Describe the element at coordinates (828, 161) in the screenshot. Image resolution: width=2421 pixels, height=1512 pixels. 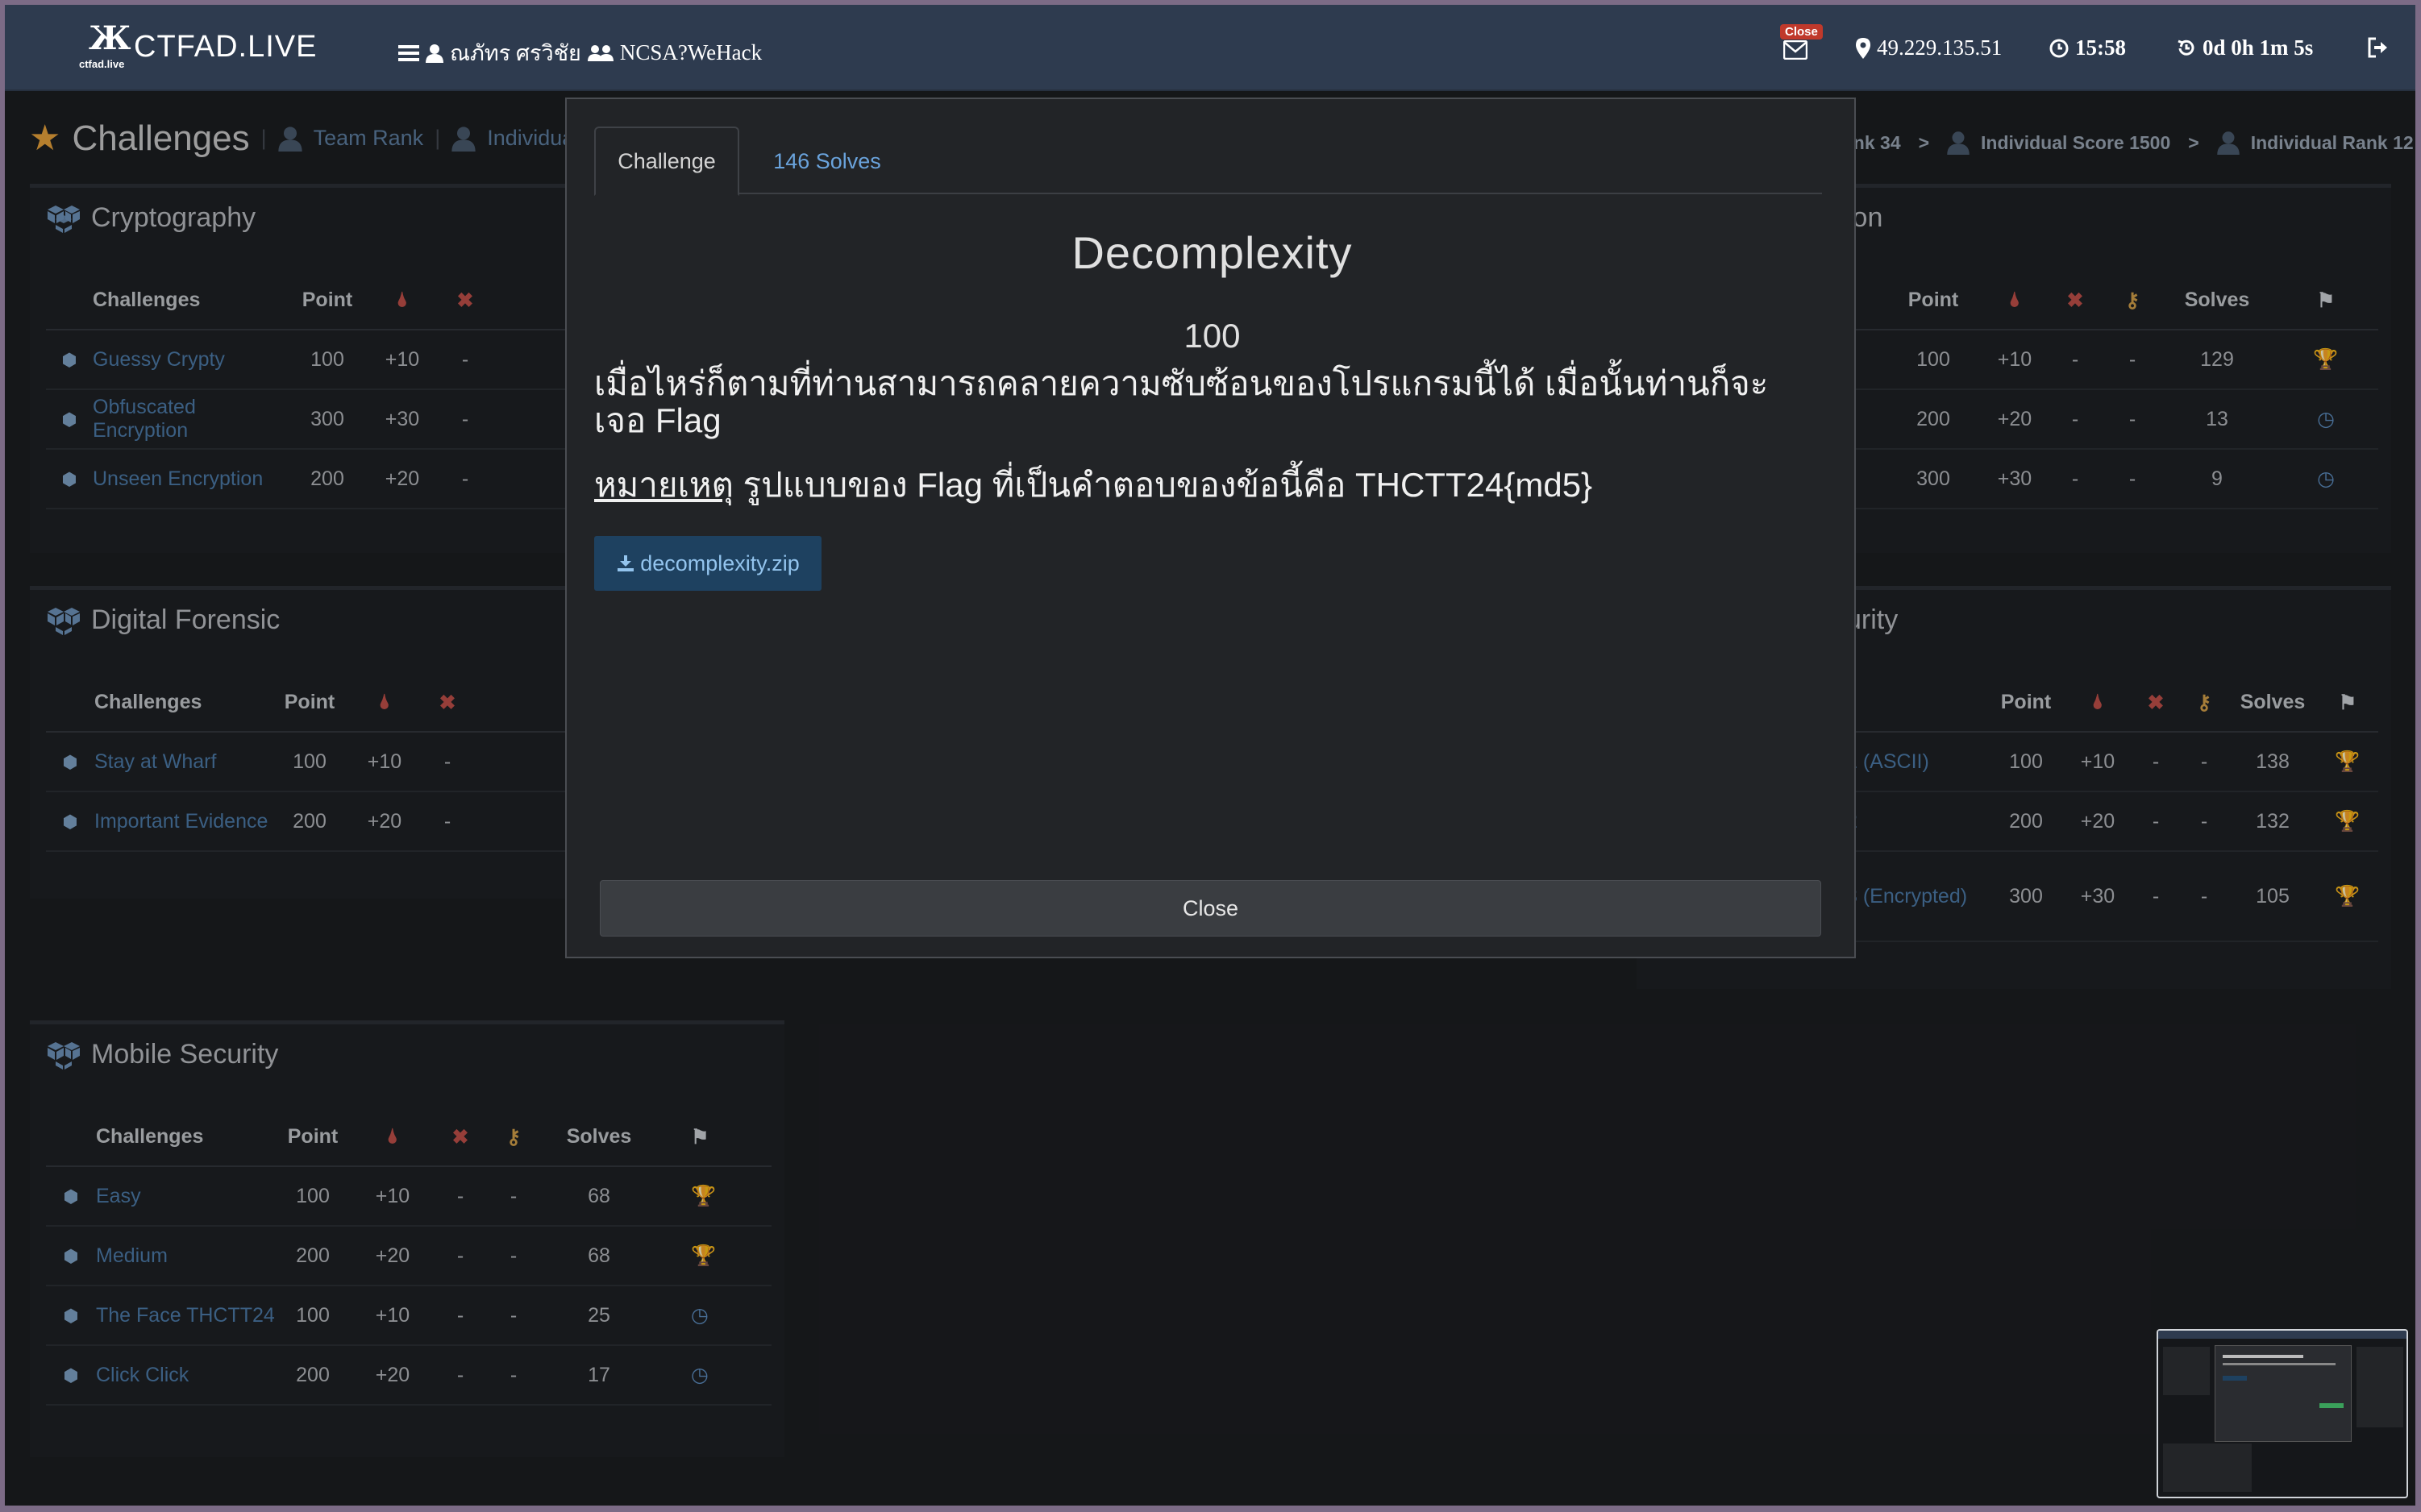
I see `tab-solves: 146 Solves` at that location.